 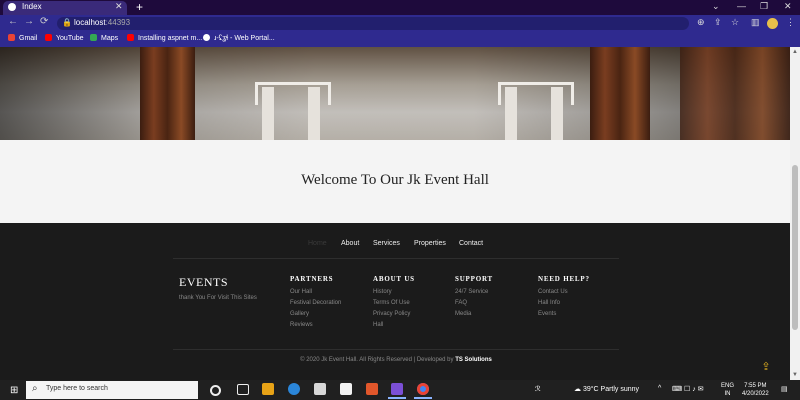 What do you see at coordinates (735, 22) in the screenshot?
I see `bookmark-star-icon: ☆` at bounding box center [735, 22].